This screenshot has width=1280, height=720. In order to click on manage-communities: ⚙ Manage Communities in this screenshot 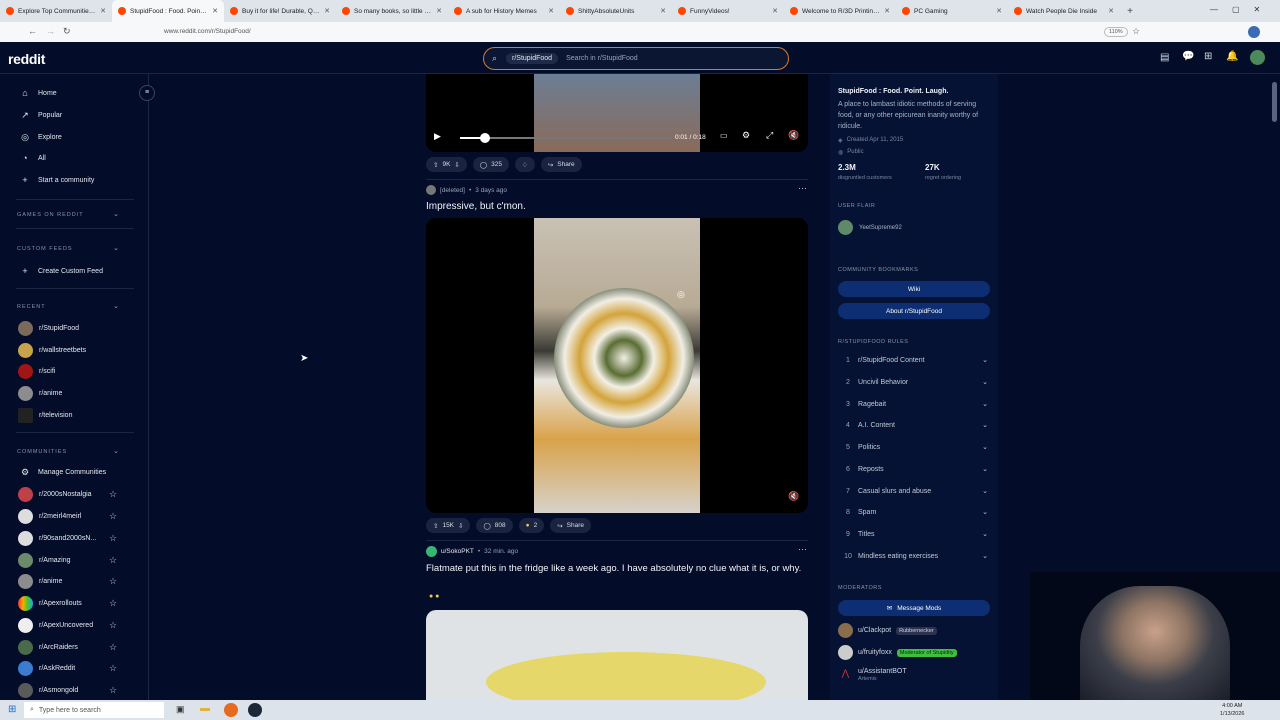, I will do `click(63, 472)`.